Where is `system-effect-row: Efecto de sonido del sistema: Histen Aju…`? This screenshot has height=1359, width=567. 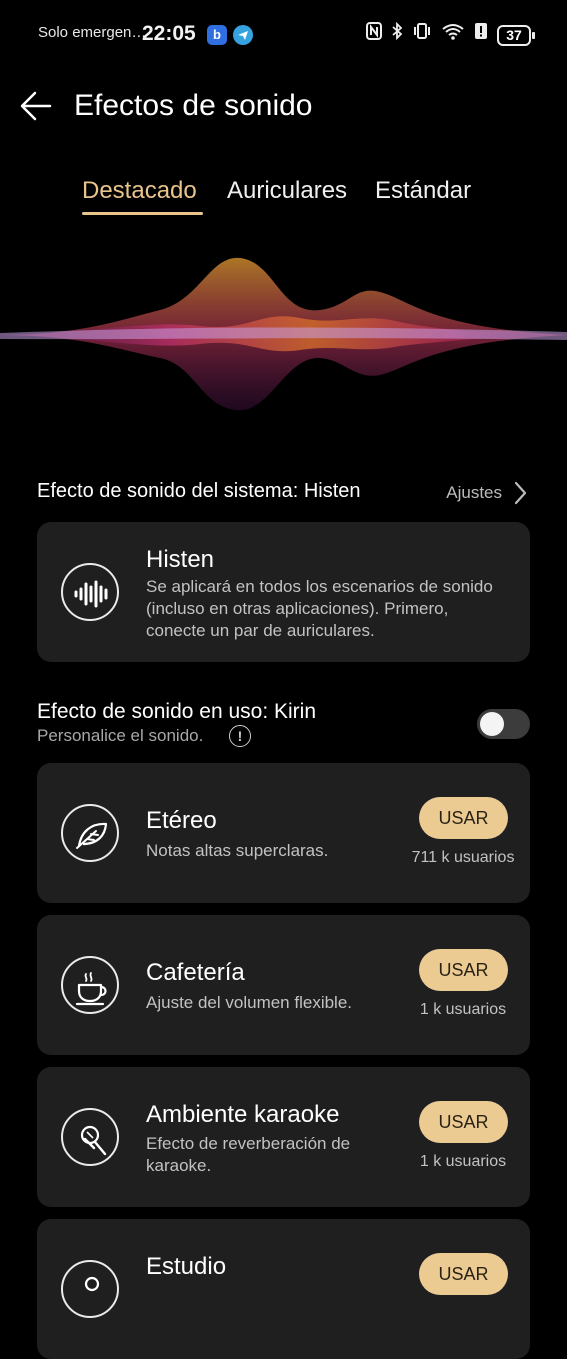
system-effect-row: Efecto de sonido del sistema: Histen Aju… is located at coordinates (283, 493).